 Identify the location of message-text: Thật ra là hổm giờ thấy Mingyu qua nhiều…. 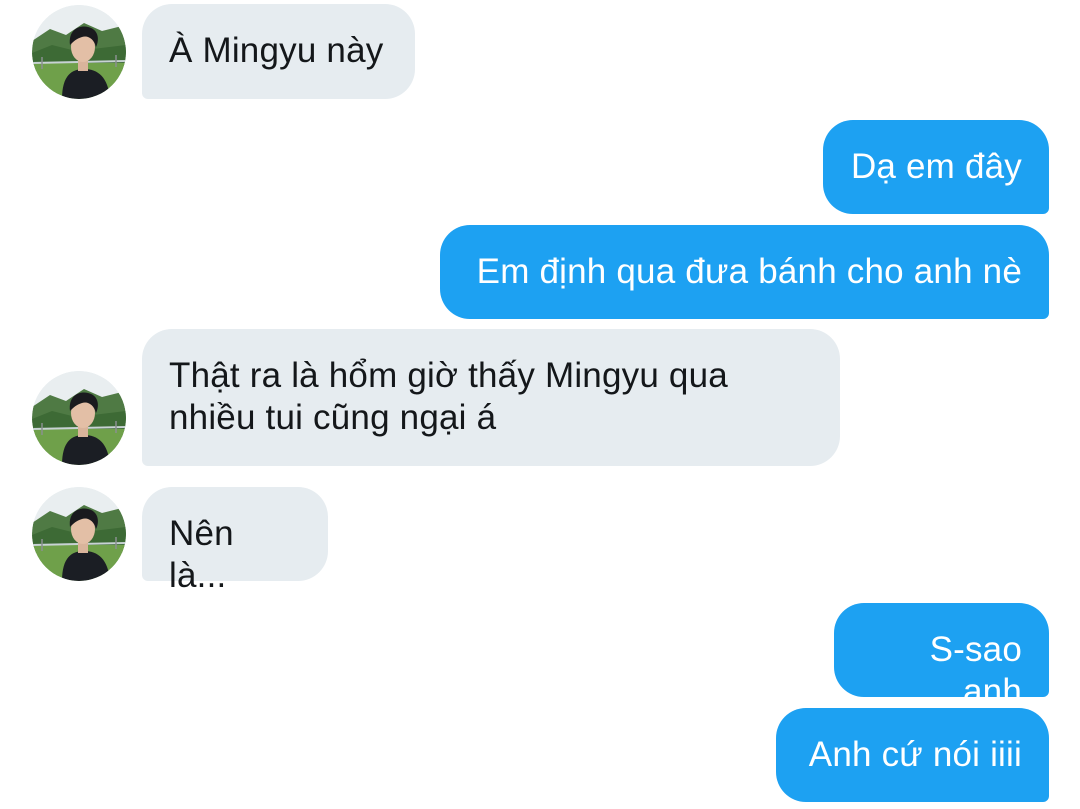
(448, 396).